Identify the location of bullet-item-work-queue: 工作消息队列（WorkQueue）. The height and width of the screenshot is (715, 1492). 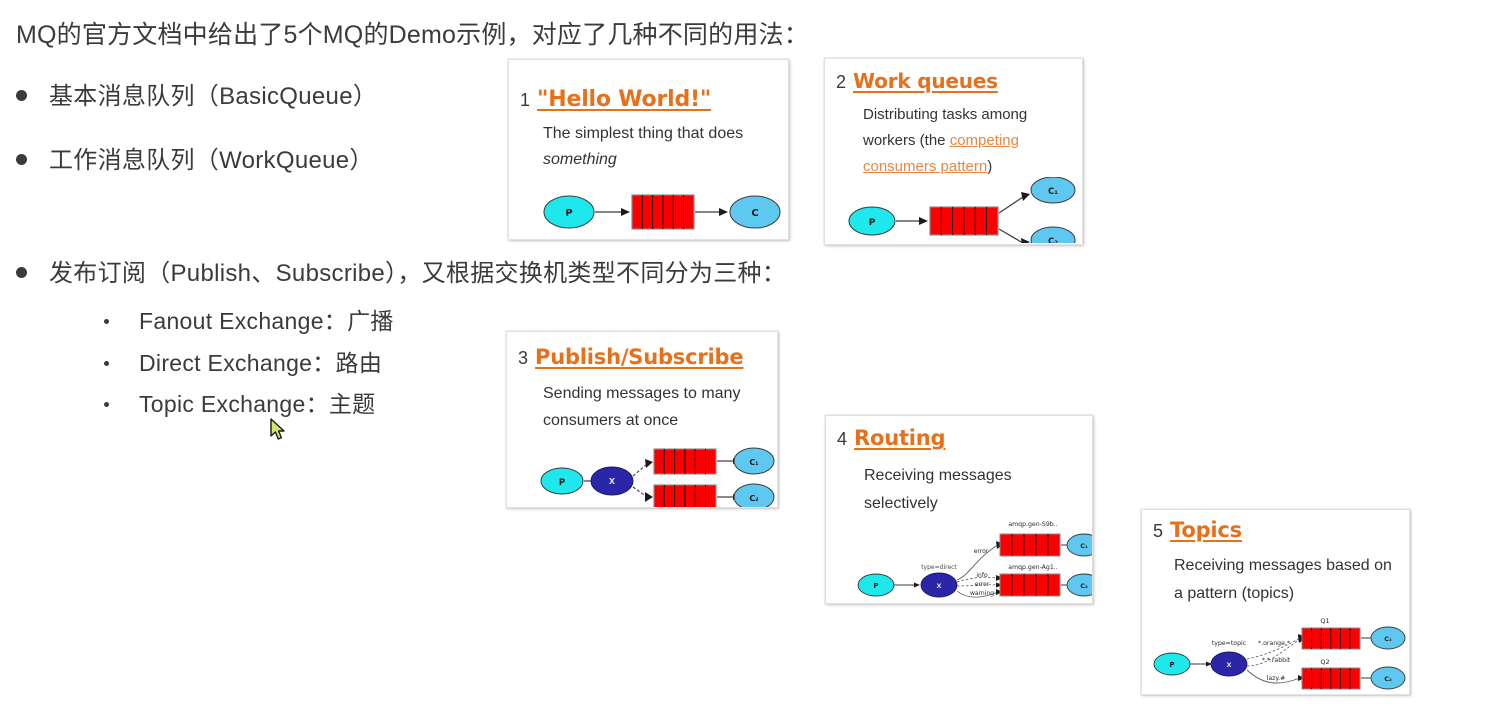
(195, 161).